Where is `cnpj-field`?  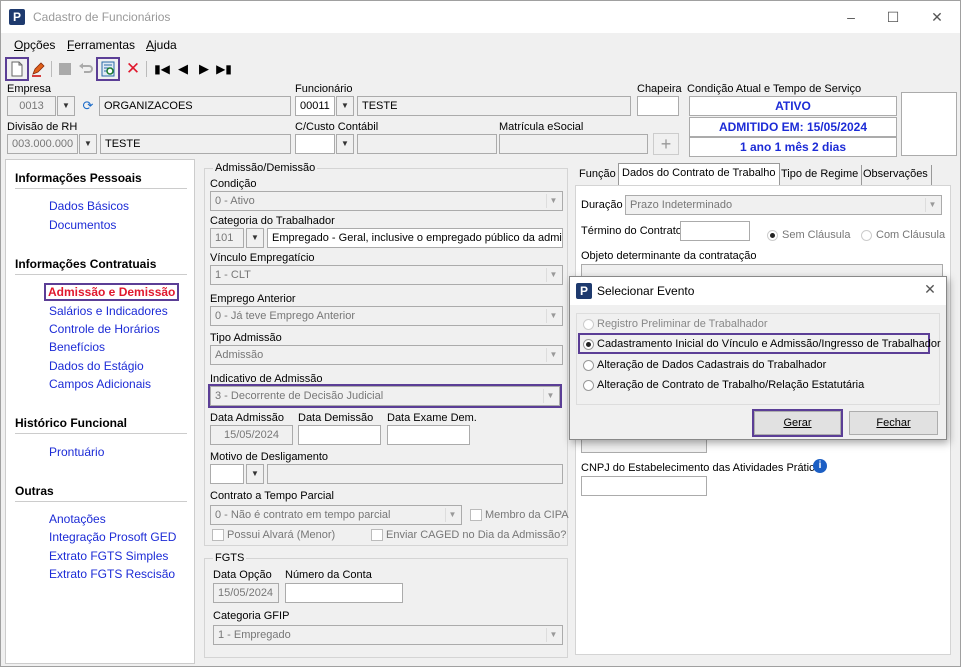
cnpj-field is located at coordinates (644, 486).